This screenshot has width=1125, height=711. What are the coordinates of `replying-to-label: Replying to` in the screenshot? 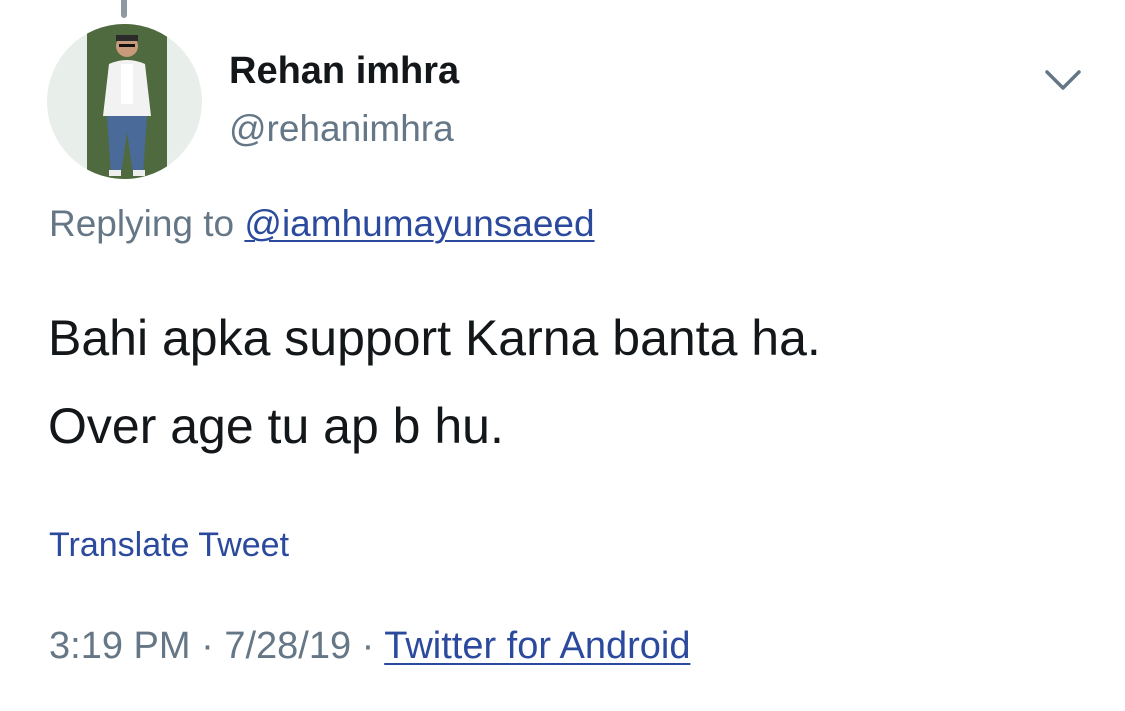 It's located at (147, 223).